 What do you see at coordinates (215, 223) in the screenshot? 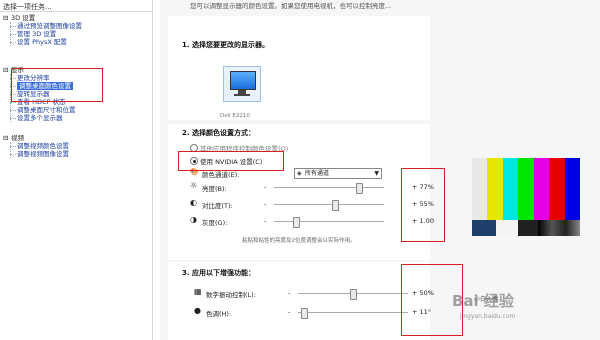
I see `gamma-label: 灰度(G):` at bounding box center [215, 223].